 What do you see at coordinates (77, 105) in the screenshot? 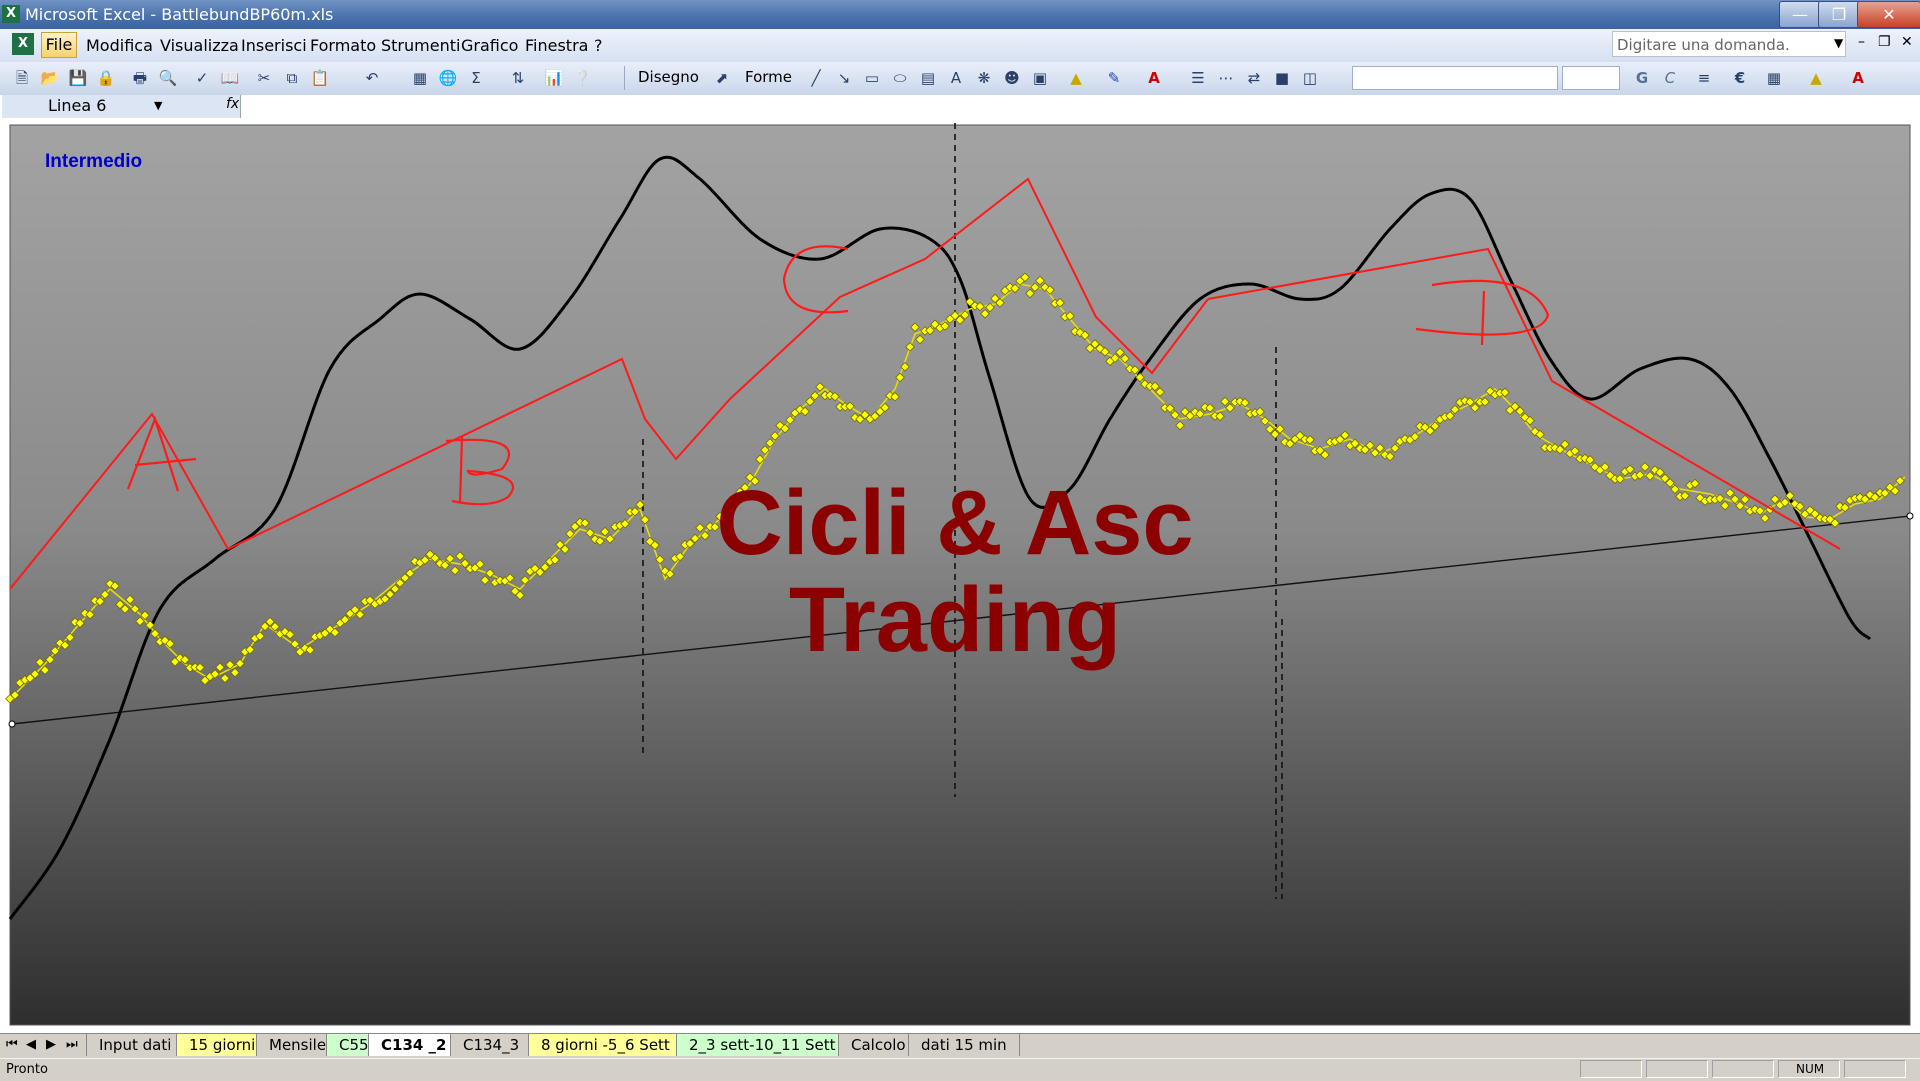
I see `name-box-value: Linea 6` at bounding box center [77, 105].